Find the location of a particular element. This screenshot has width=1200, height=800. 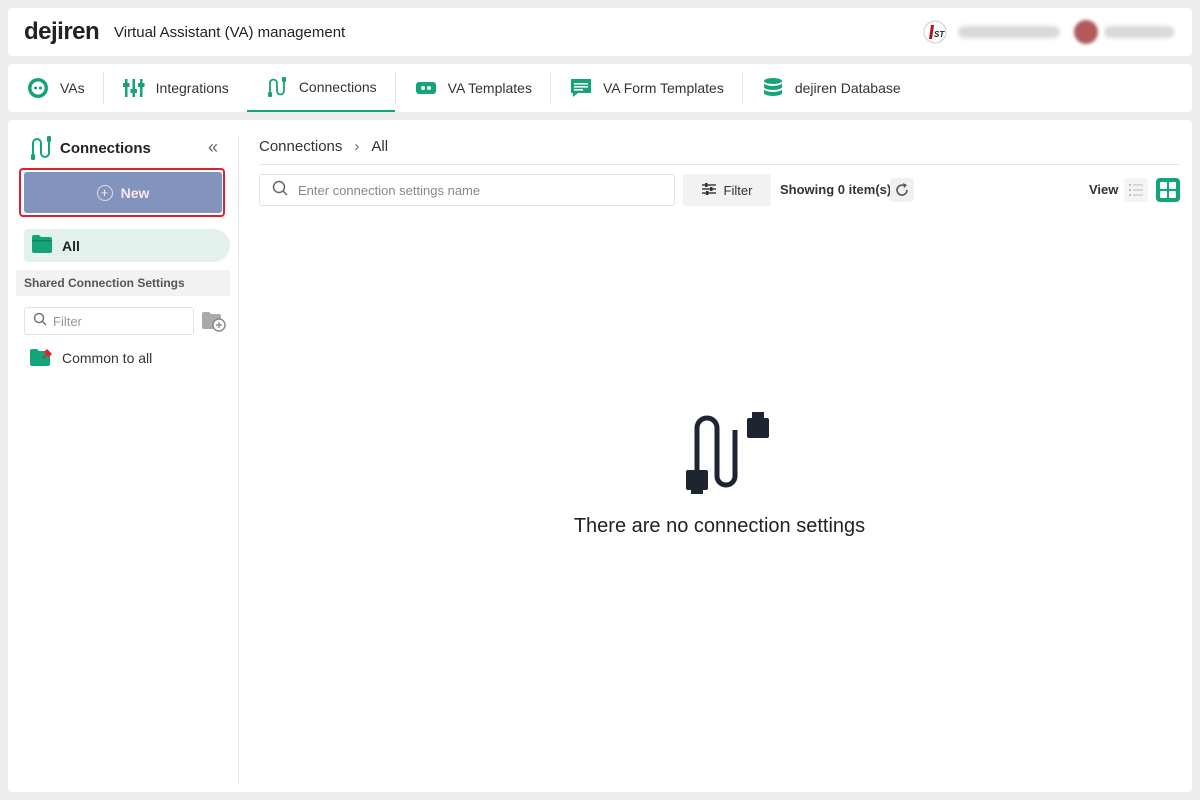

sidebar-title: Connections is located at coordinates (105, 148).